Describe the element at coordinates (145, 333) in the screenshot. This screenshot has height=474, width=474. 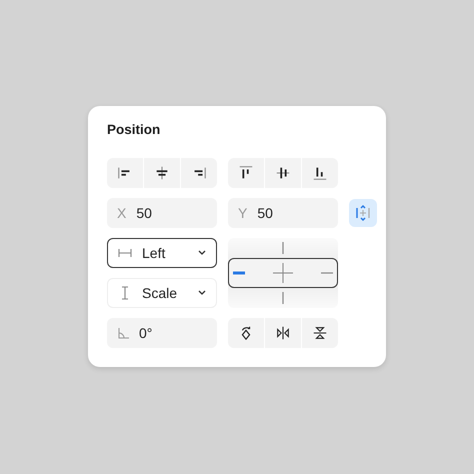
I see `field-value: 0°` at that location.